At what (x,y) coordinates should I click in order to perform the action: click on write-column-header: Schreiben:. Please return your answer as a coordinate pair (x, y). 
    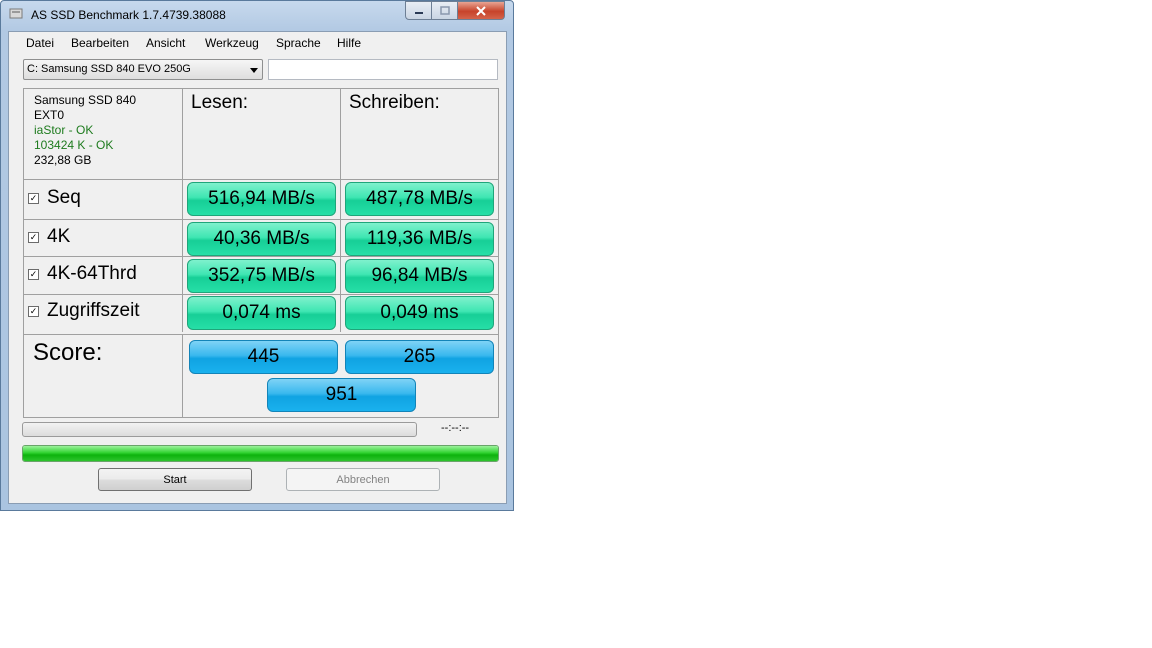
    Looking at the image, I should click on (394, 102).